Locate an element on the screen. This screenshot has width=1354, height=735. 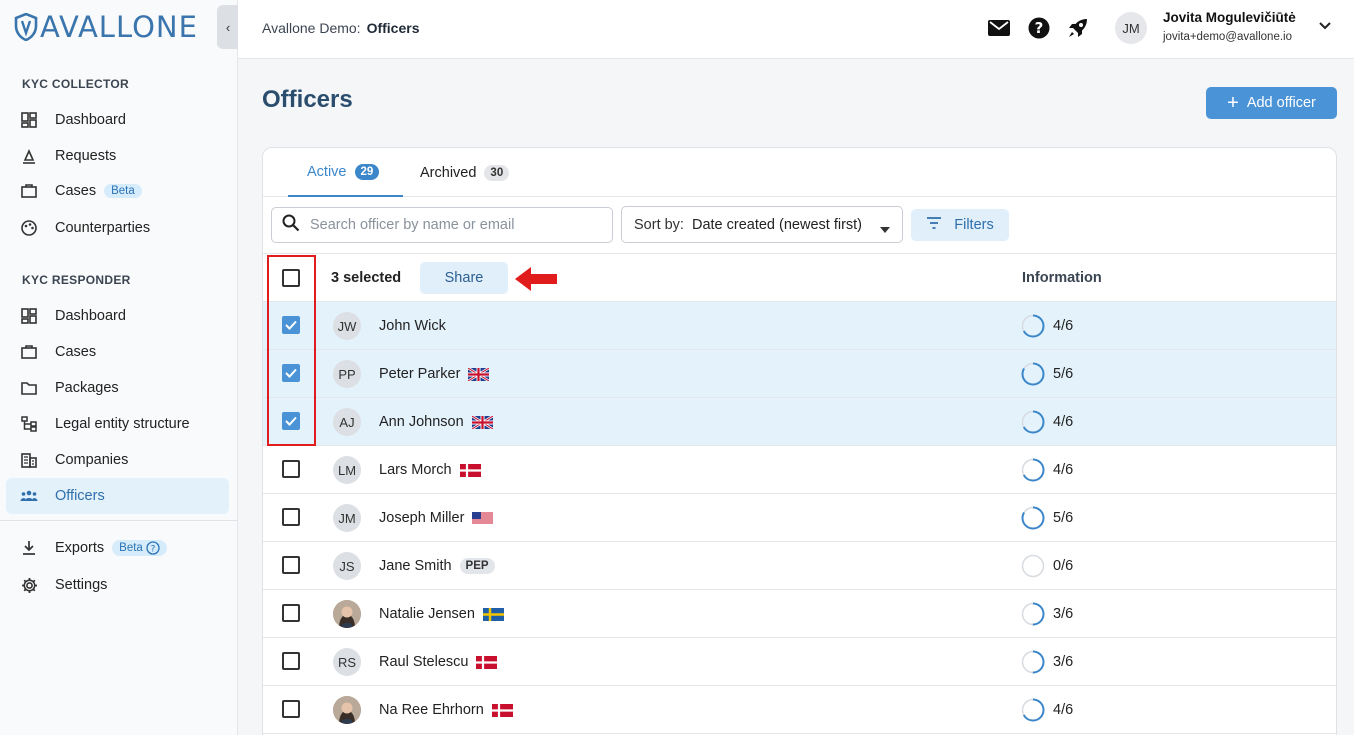
sidebar-item-packages: Packages is located at coordinates (117, 388).